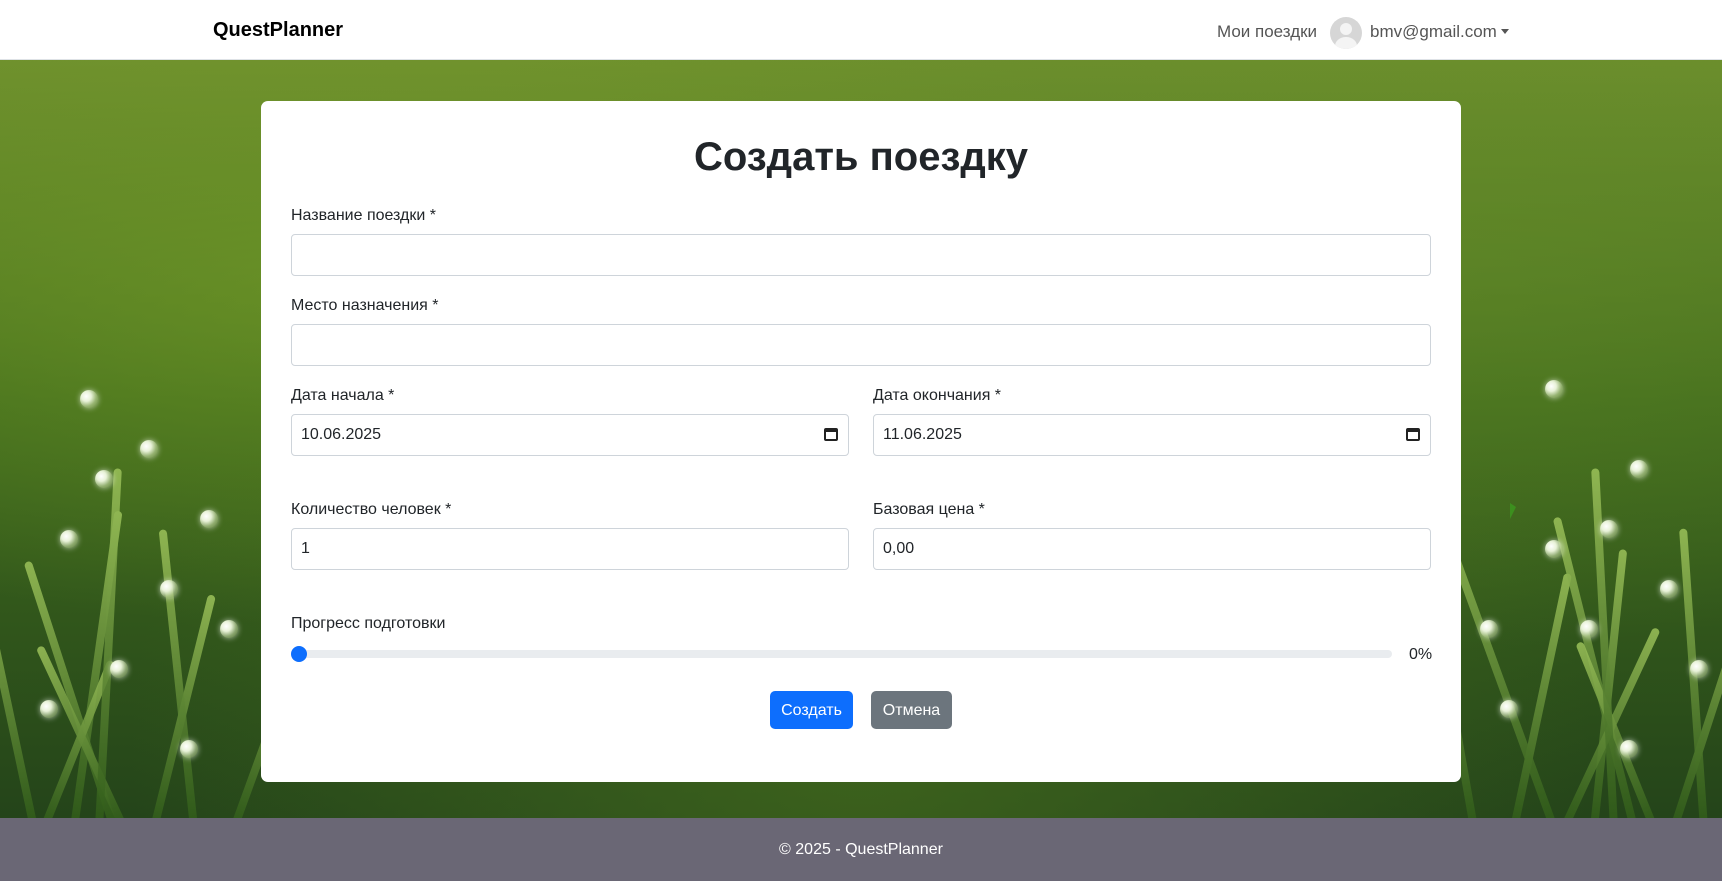  What do you see at coordinates (922, 434) in the screenshot?
I see `end-date-value: 11.06.2025` at bounding box center [922, 434].